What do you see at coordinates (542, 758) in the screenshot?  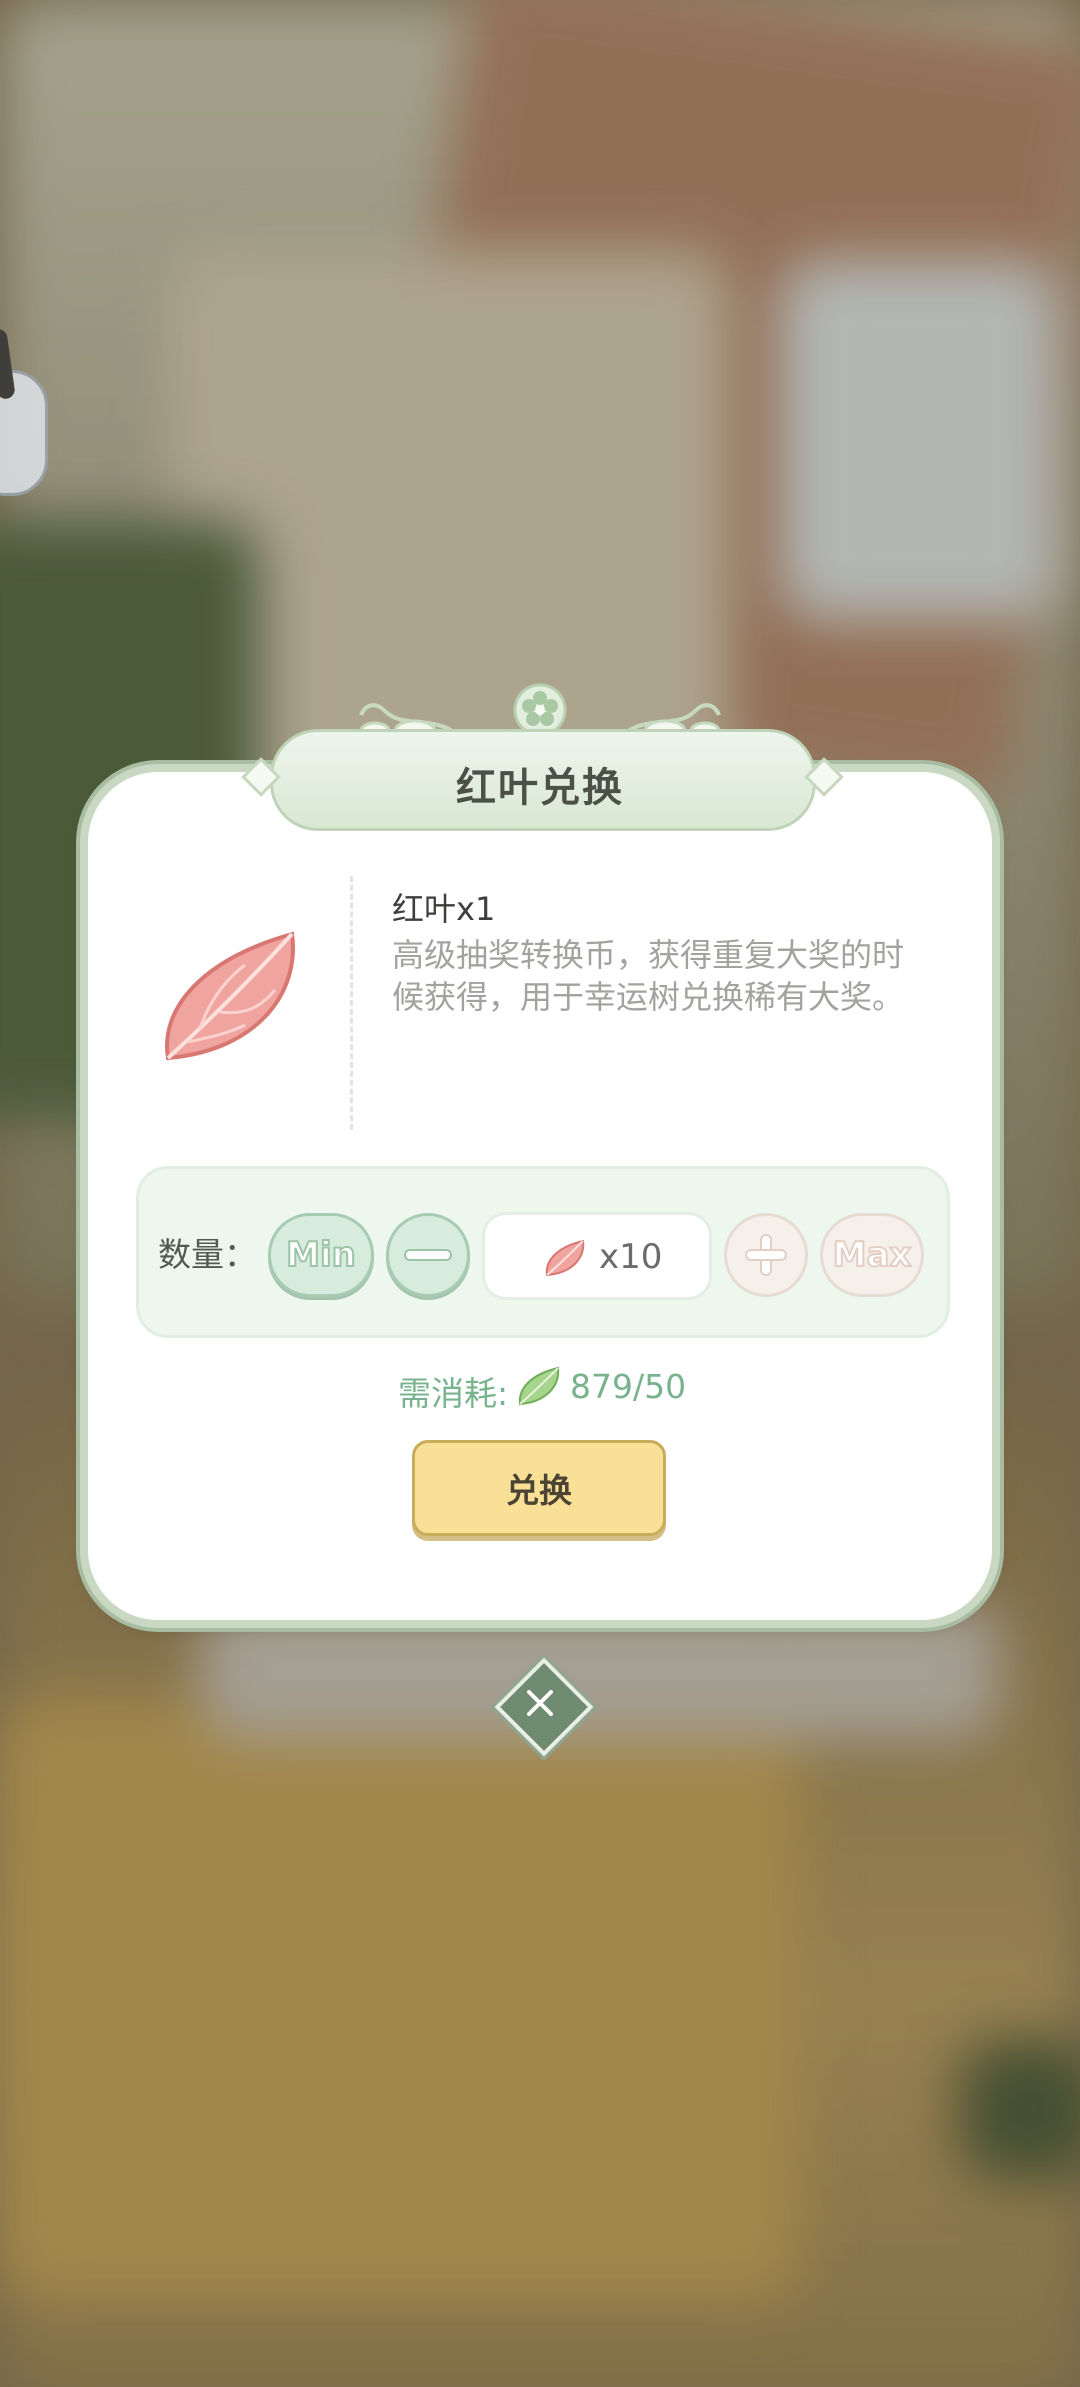 I see `title-banner: 红叶兑换` at bounding box center [542, 758].